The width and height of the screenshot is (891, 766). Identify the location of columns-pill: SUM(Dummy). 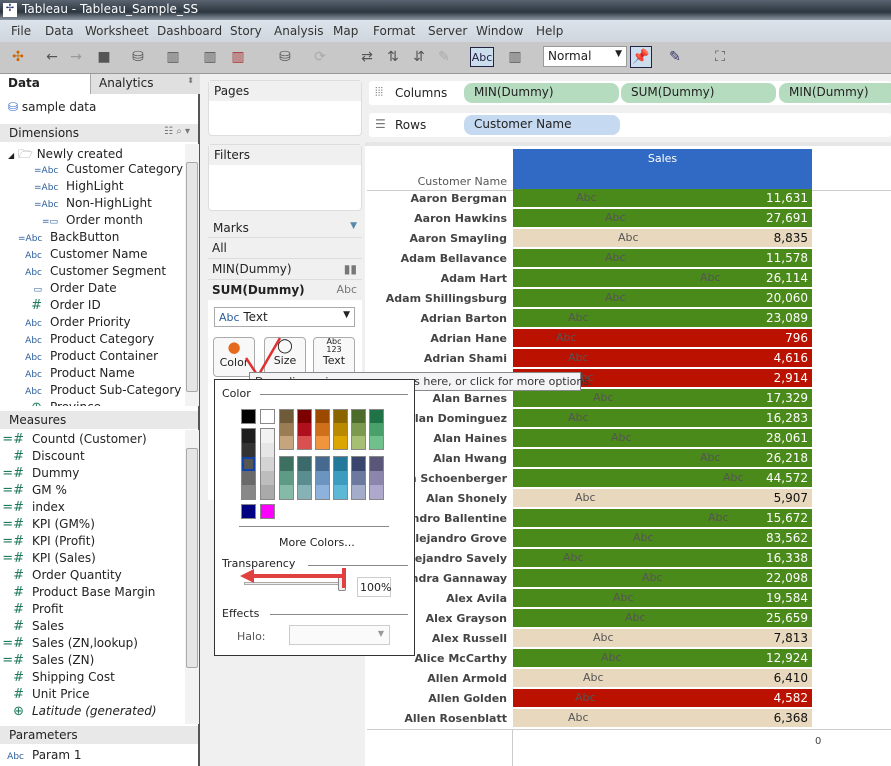
(698, 93).